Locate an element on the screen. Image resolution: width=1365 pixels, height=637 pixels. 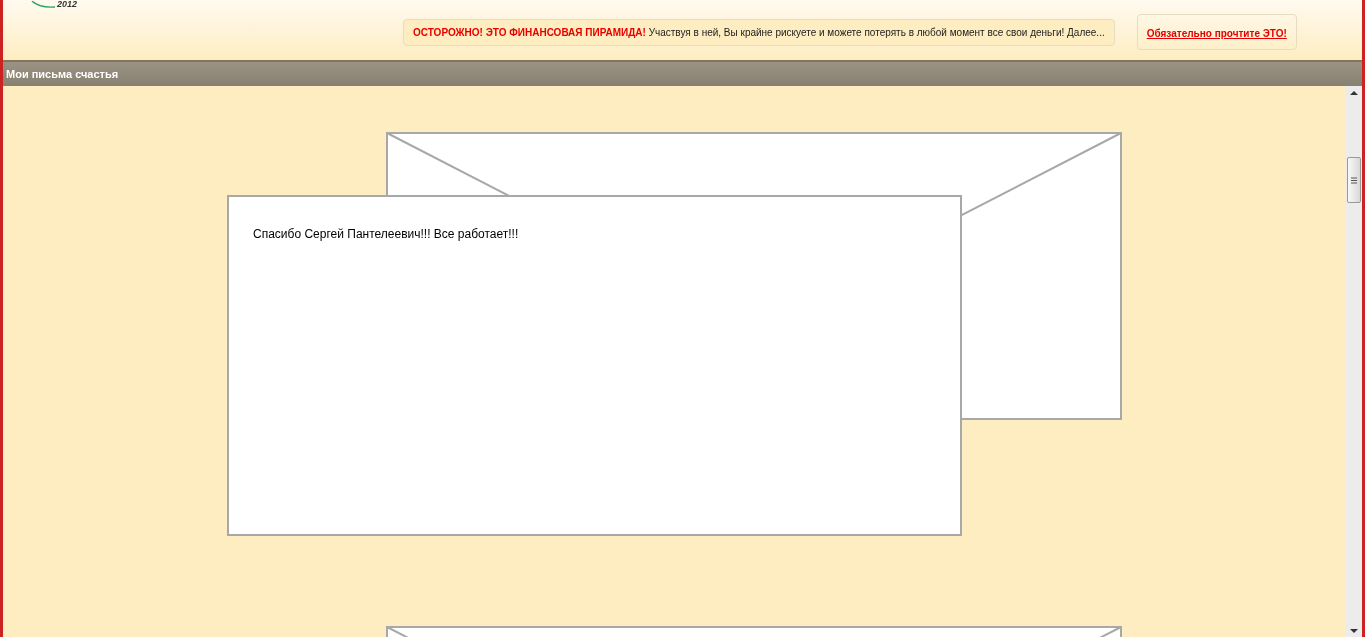
scrollbar-thumb is located at coordinates (1354, 180).